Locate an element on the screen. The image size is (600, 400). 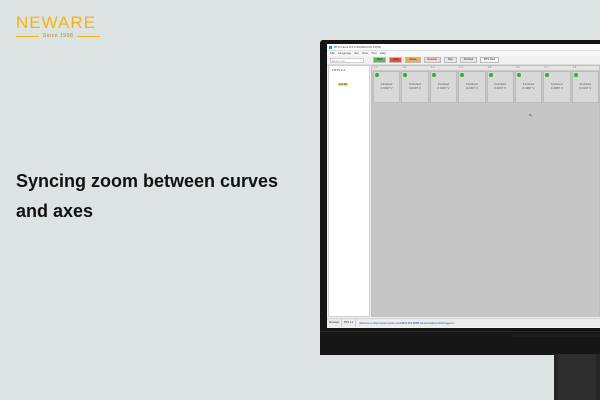
brand-since: Since 1998 is located at coordinates (58, 36).